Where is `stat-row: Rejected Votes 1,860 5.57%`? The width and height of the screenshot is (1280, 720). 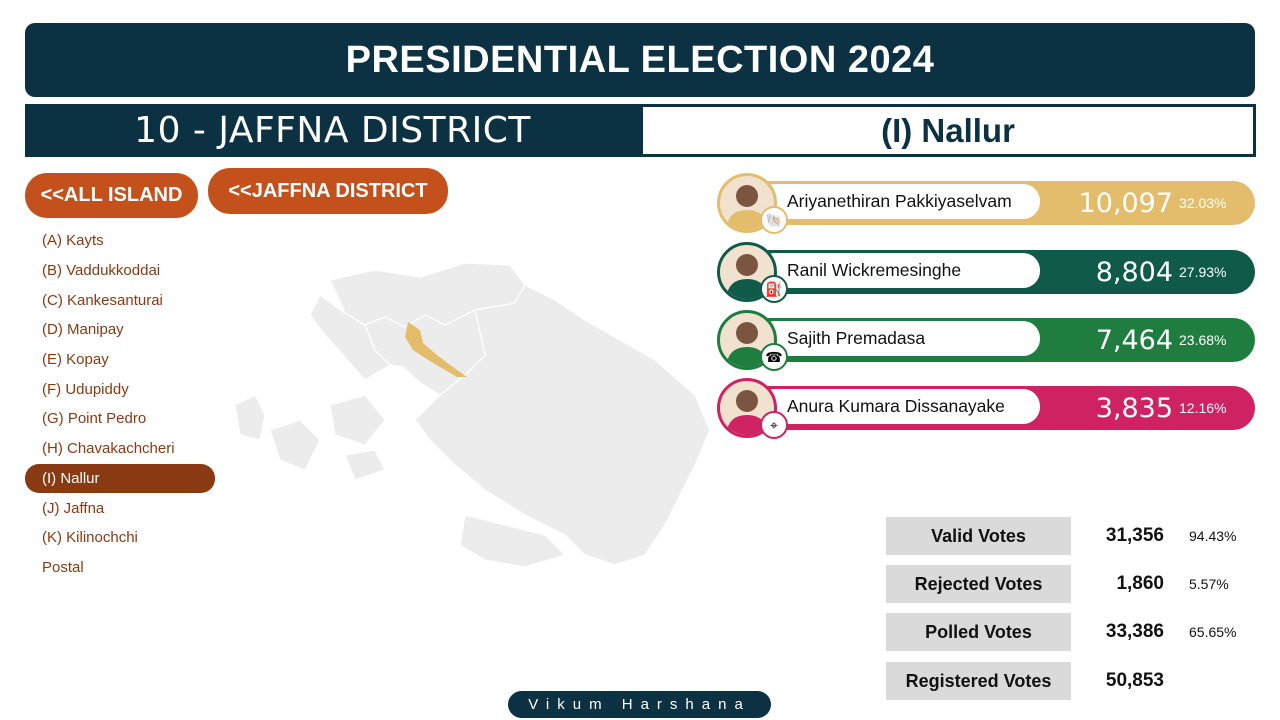
stat-row: Rejected Votes 1,860 5.57% is located at coordinates (1076, 584).